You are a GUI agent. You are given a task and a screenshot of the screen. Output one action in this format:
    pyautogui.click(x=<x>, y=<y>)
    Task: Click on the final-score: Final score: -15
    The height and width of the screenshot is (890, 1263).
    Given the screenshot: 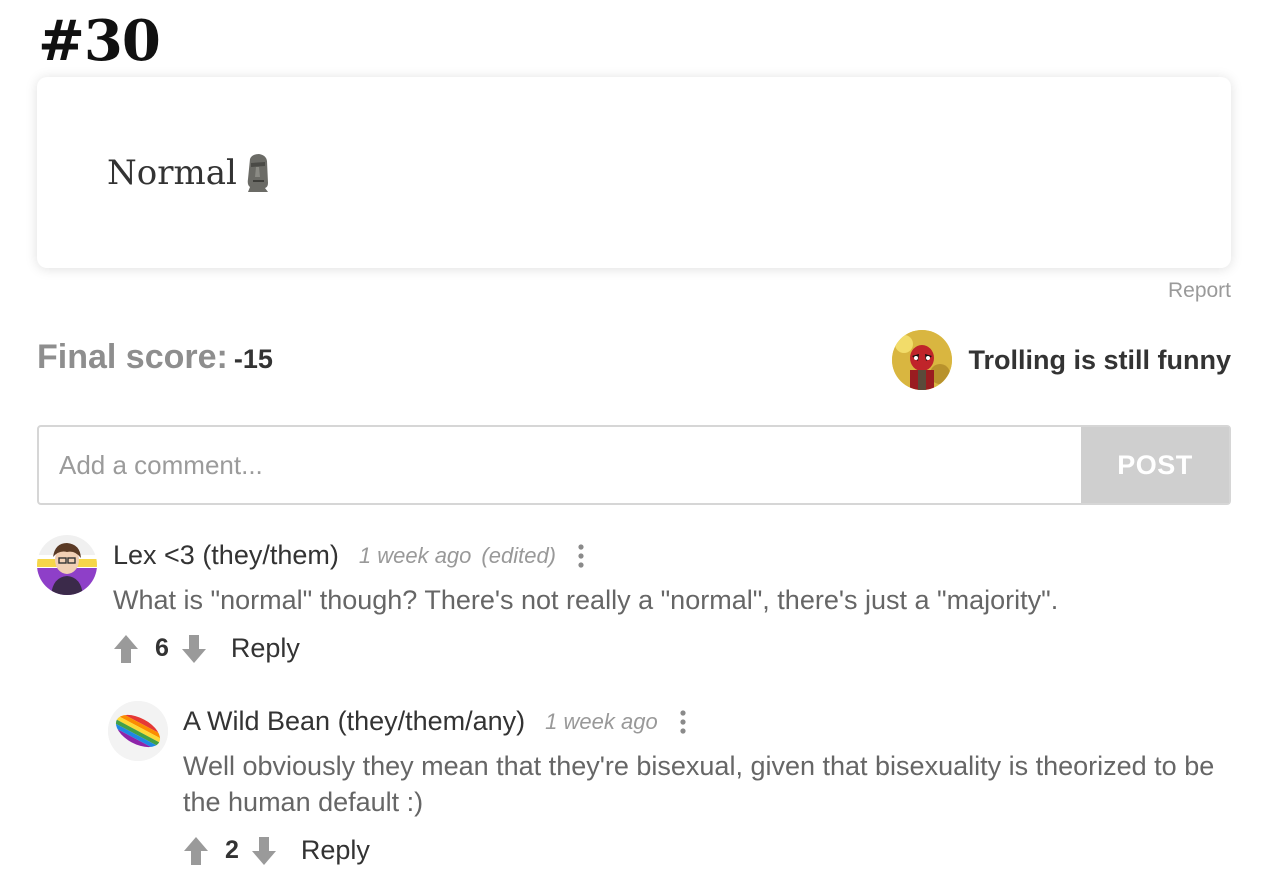 What is the action you would take?
    pyautogui.click(x=155, y=357)
    